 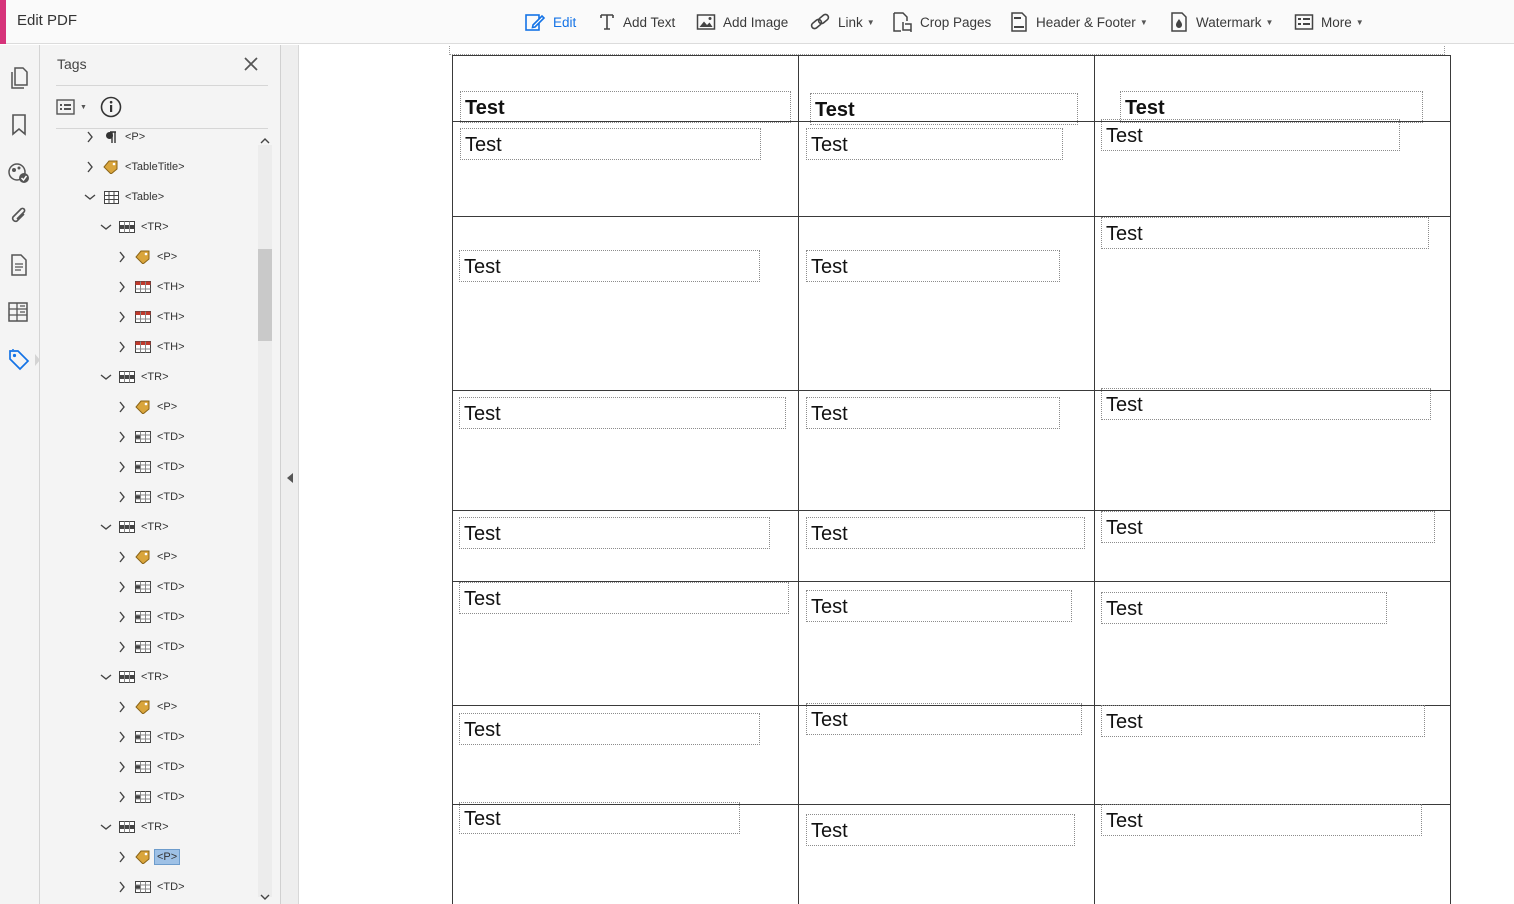 I want to click on options-menu-button: ▼, so click(x=71, y=107).